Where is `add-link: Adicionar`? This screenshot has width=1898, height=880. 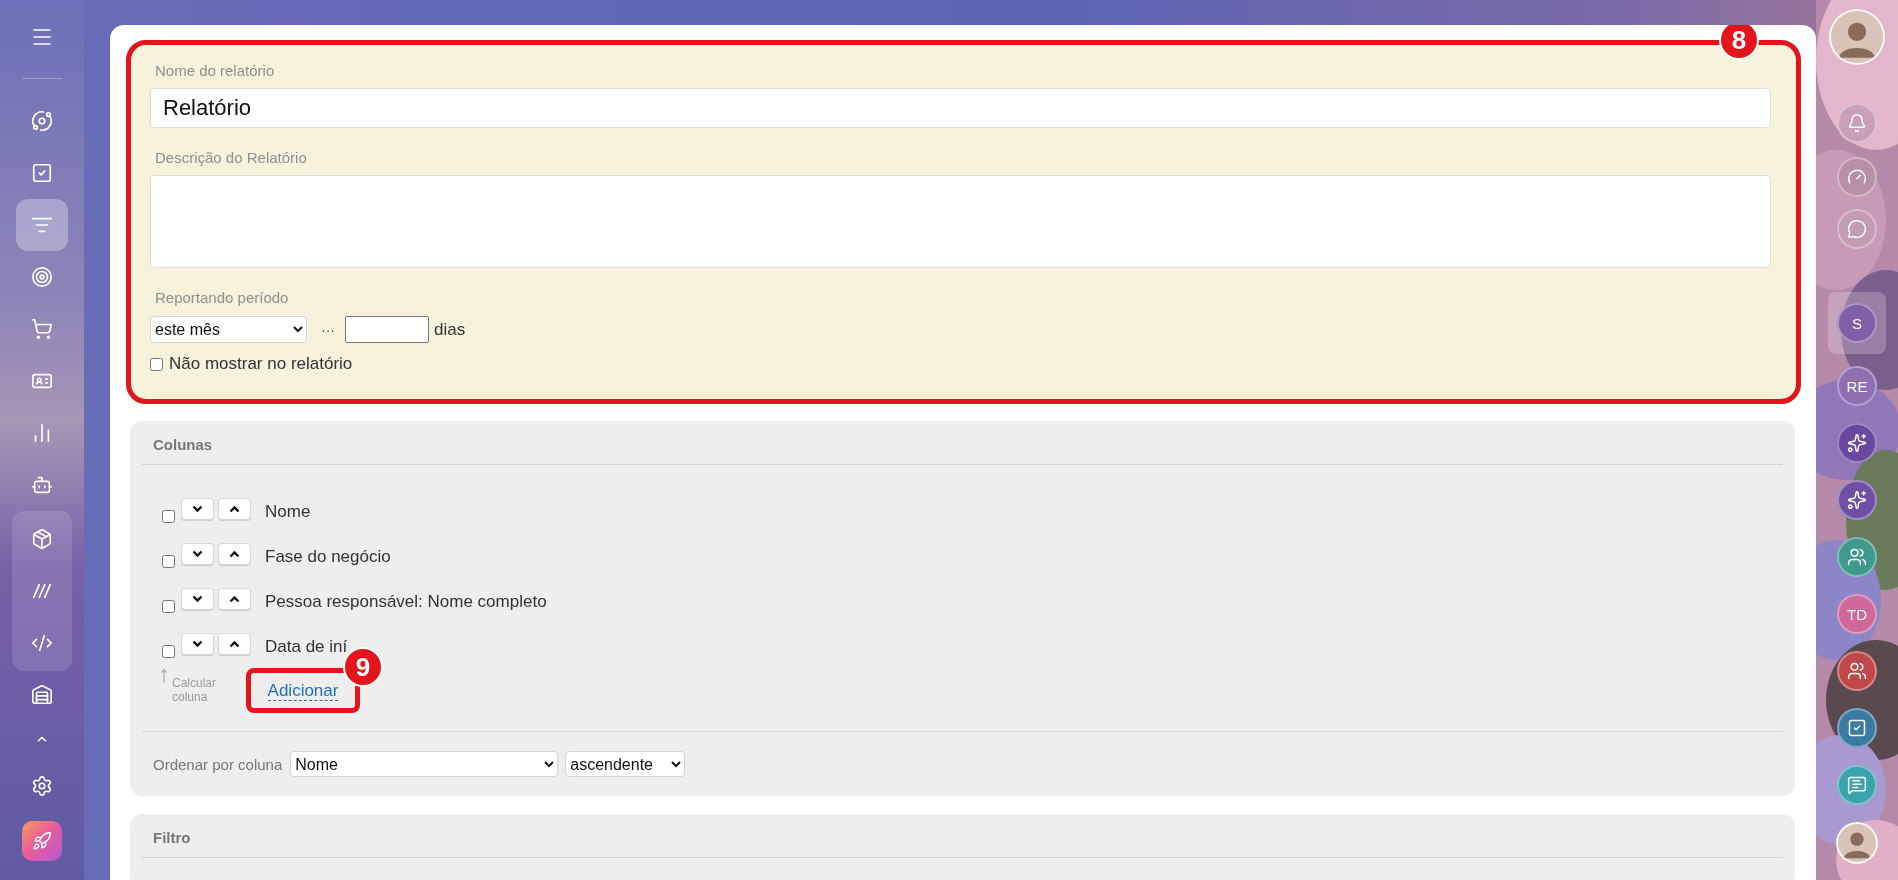
add-link: Adicionar is located at coordinates (303, 690).